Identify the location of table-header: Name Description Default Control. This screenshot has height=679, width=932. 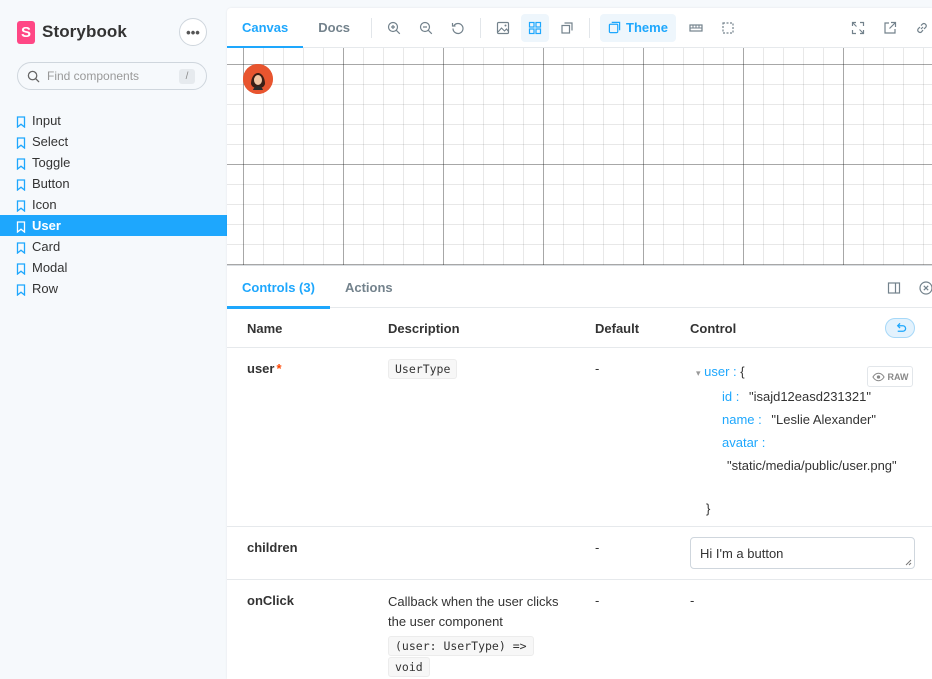
(579, 328).